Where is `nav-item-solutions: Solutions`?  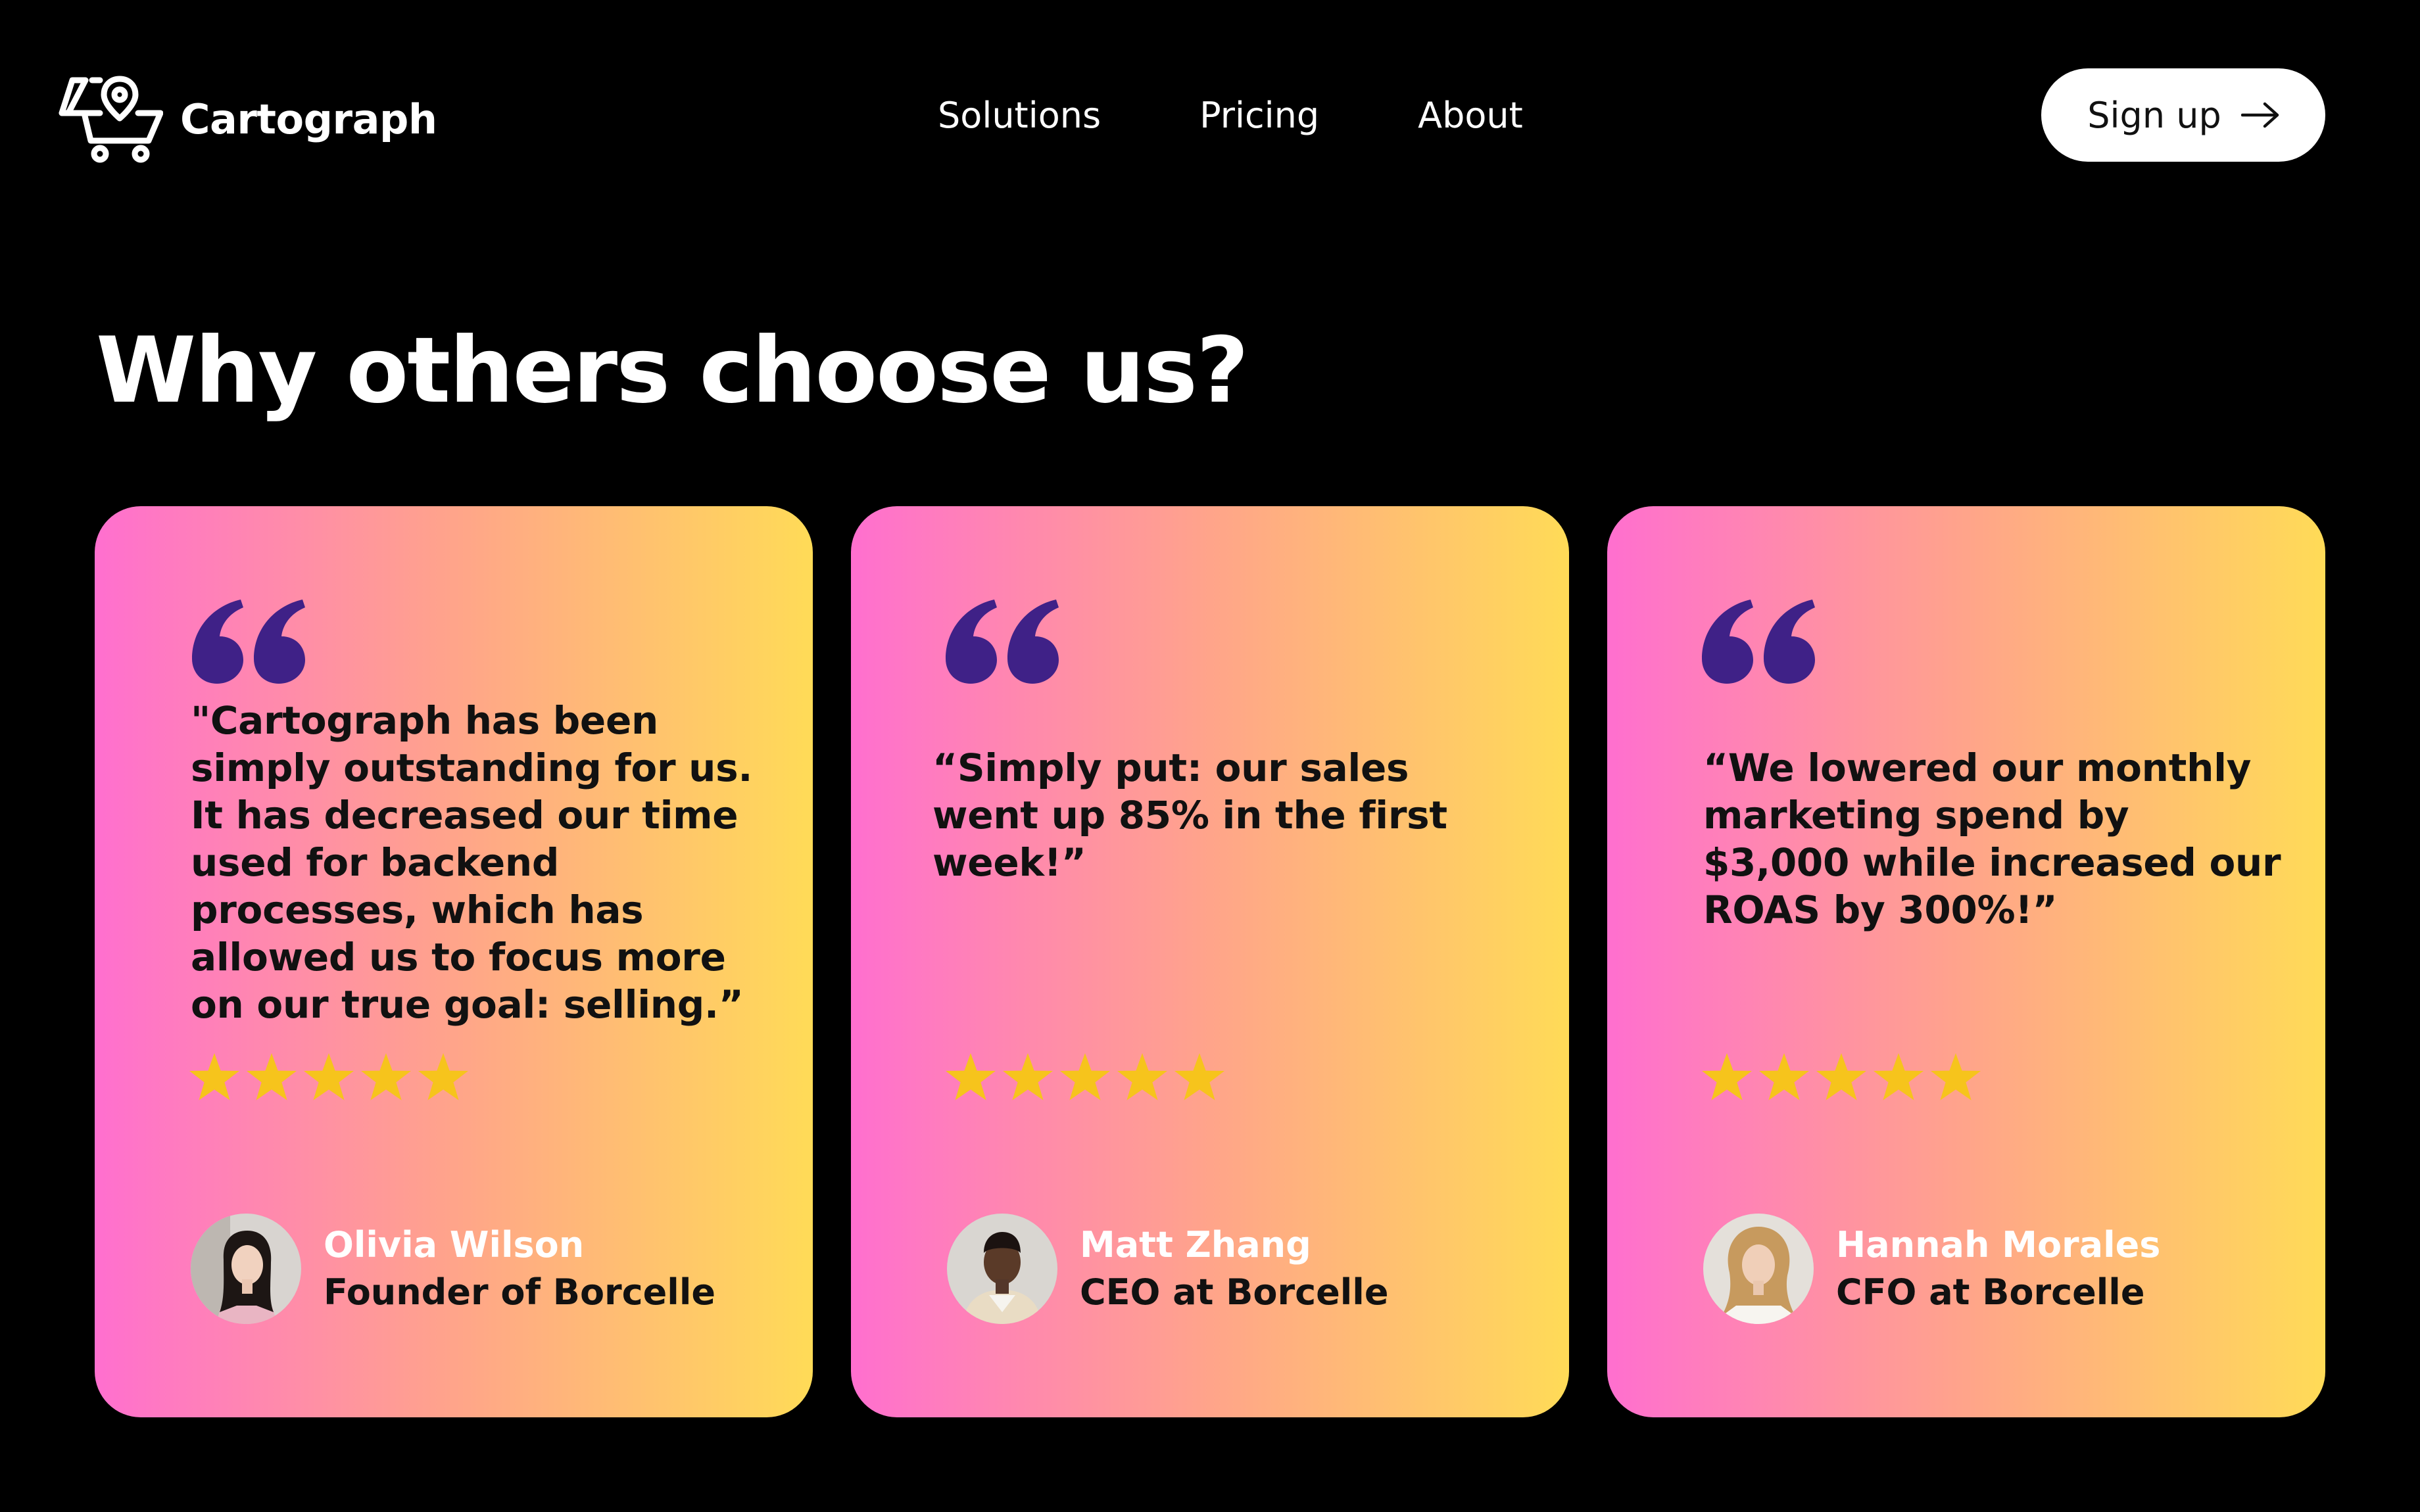 nav-item-solutions: Solutions is located at coordinates (1020, 116).